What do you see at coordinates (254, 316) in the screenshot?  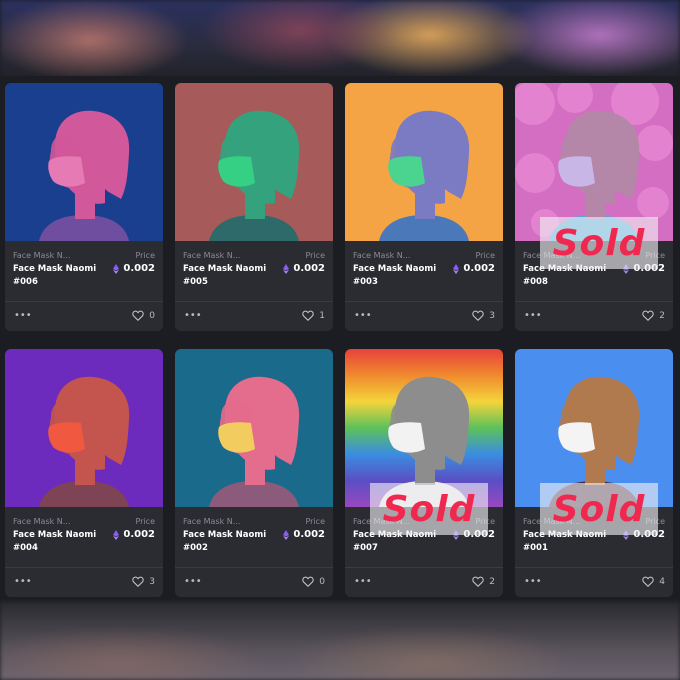 I see `card-footer: ••• 1` at bounding box center [254, 316].